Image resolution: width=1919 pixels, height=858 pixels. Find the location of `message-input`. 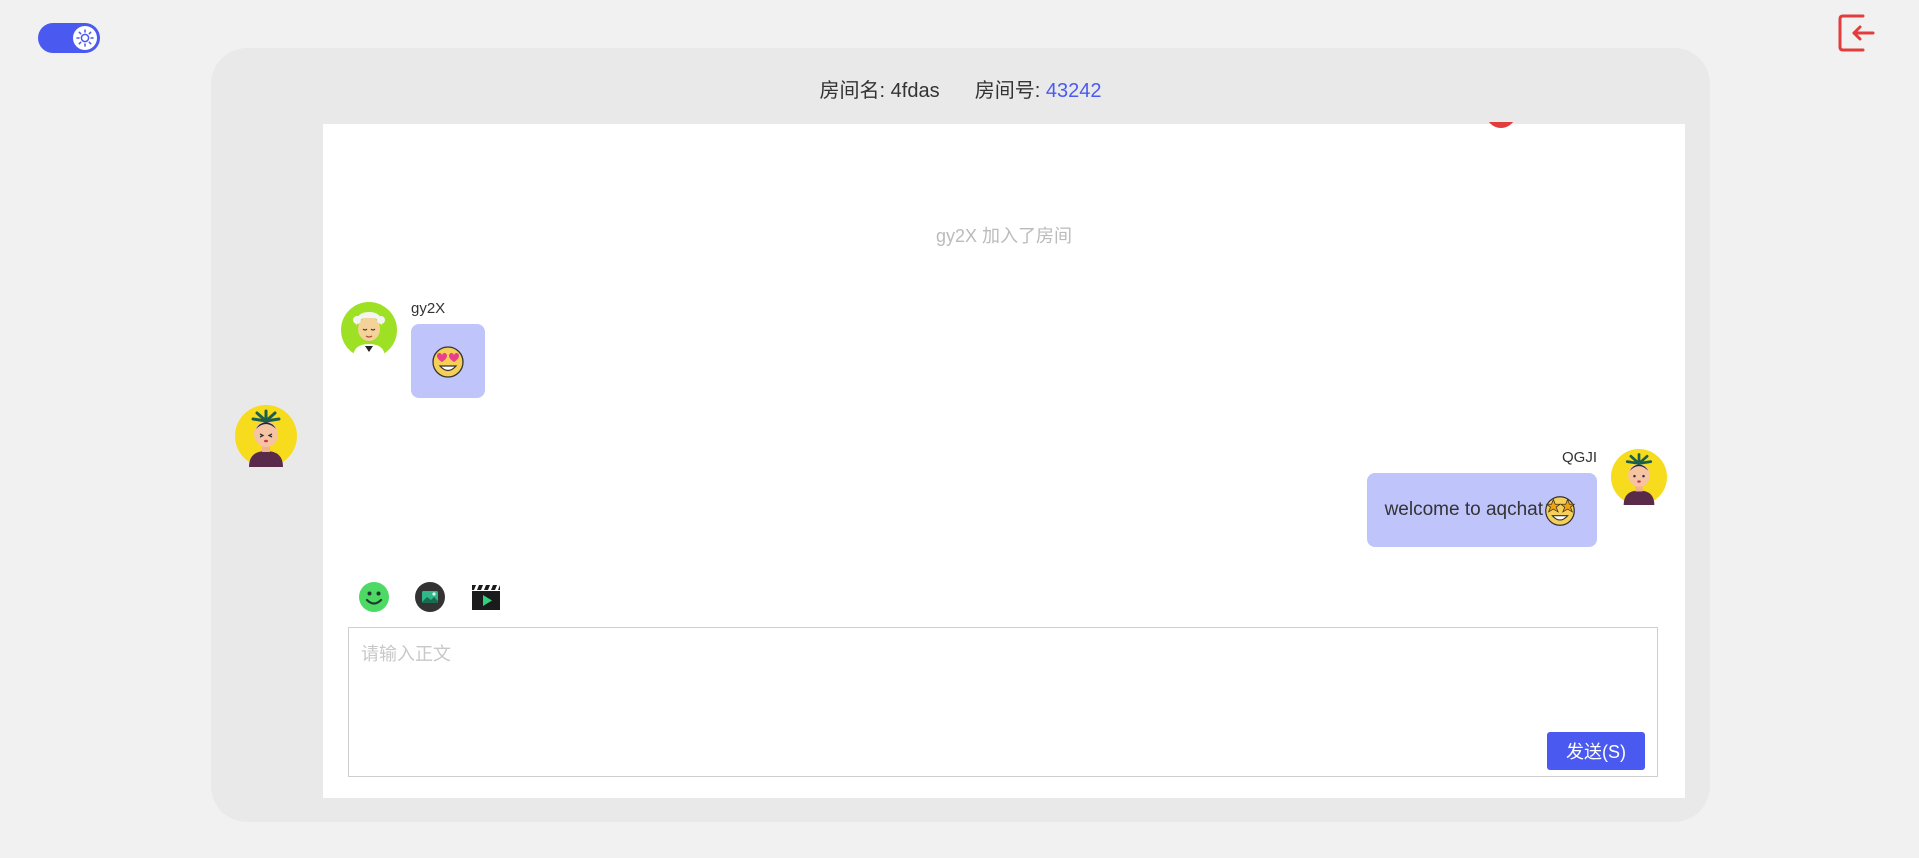

message-input is located at coordinates (1003, 702).